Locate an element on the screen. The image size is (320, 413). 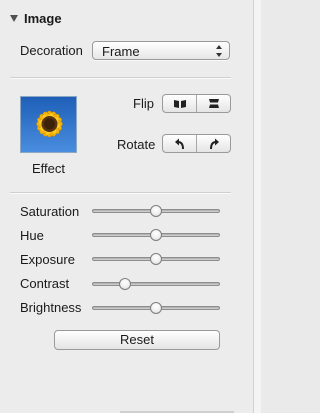
brightness-slider is located at coordinates (156, 308).